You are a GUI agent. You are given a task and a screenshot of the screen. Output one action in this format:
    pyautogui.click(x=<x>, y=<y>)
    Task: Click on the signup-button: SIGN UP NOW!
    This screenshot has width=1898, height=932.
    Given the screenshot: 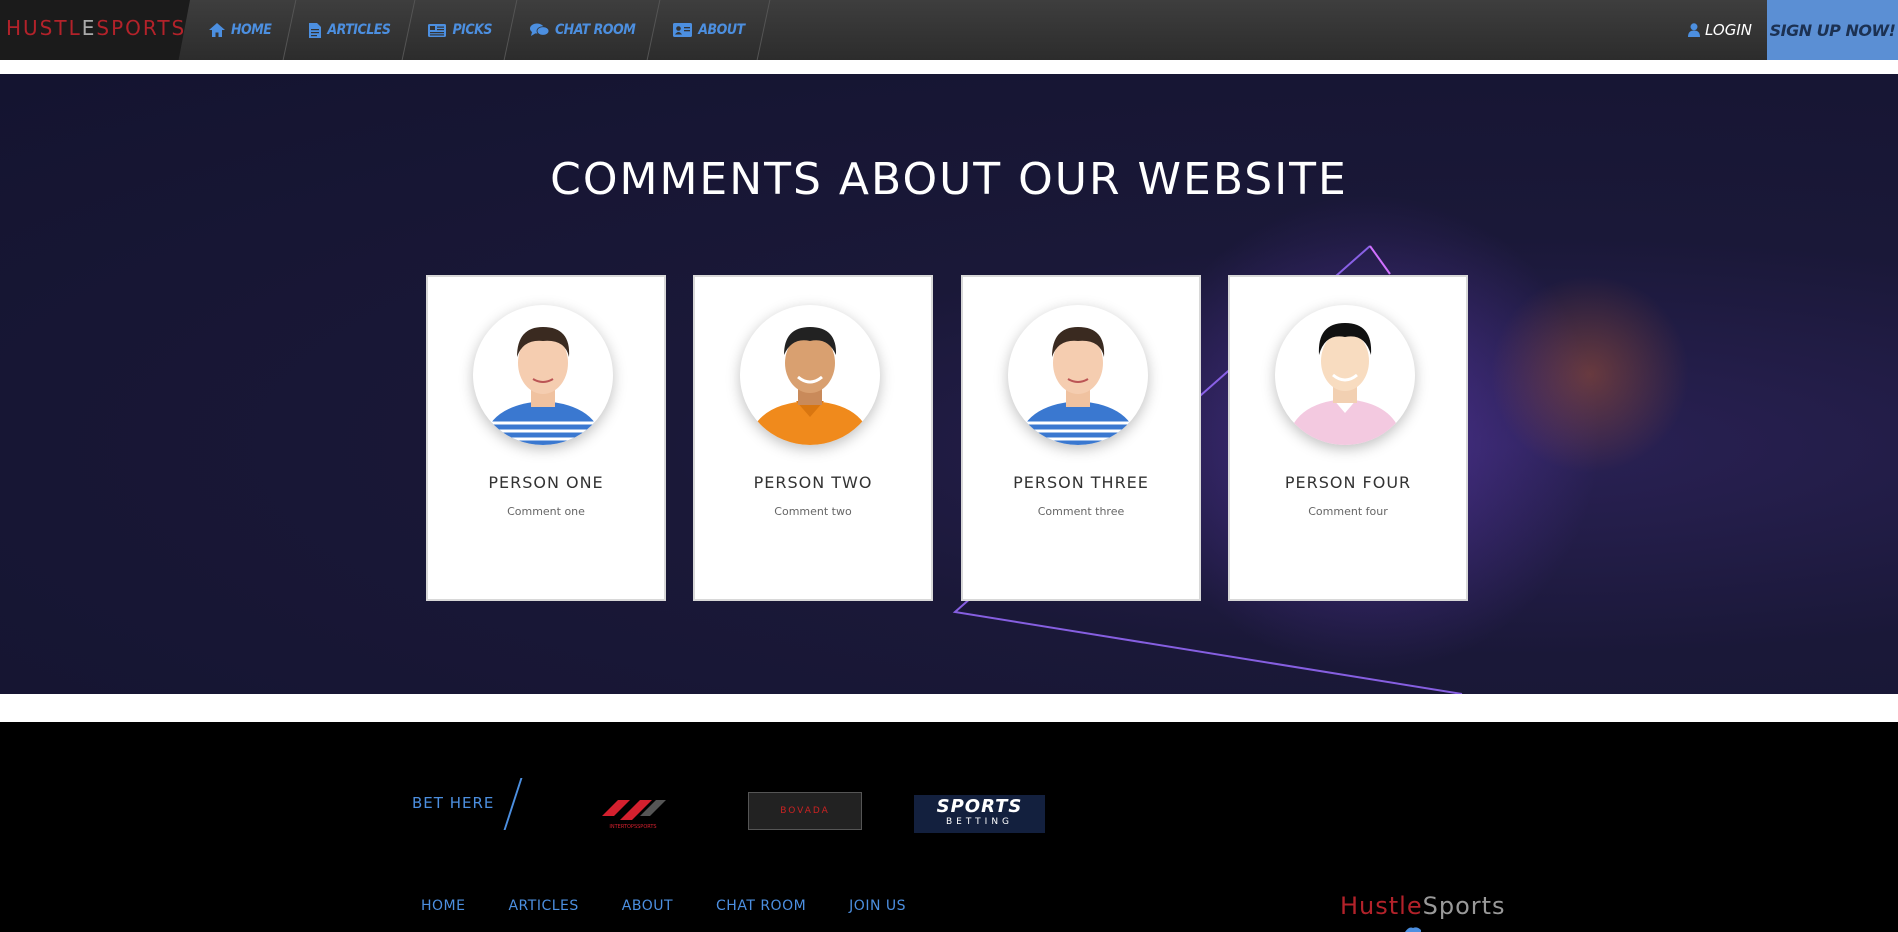 What is the action you would take?
    pyautogui.click(x=1832, y=30)
    